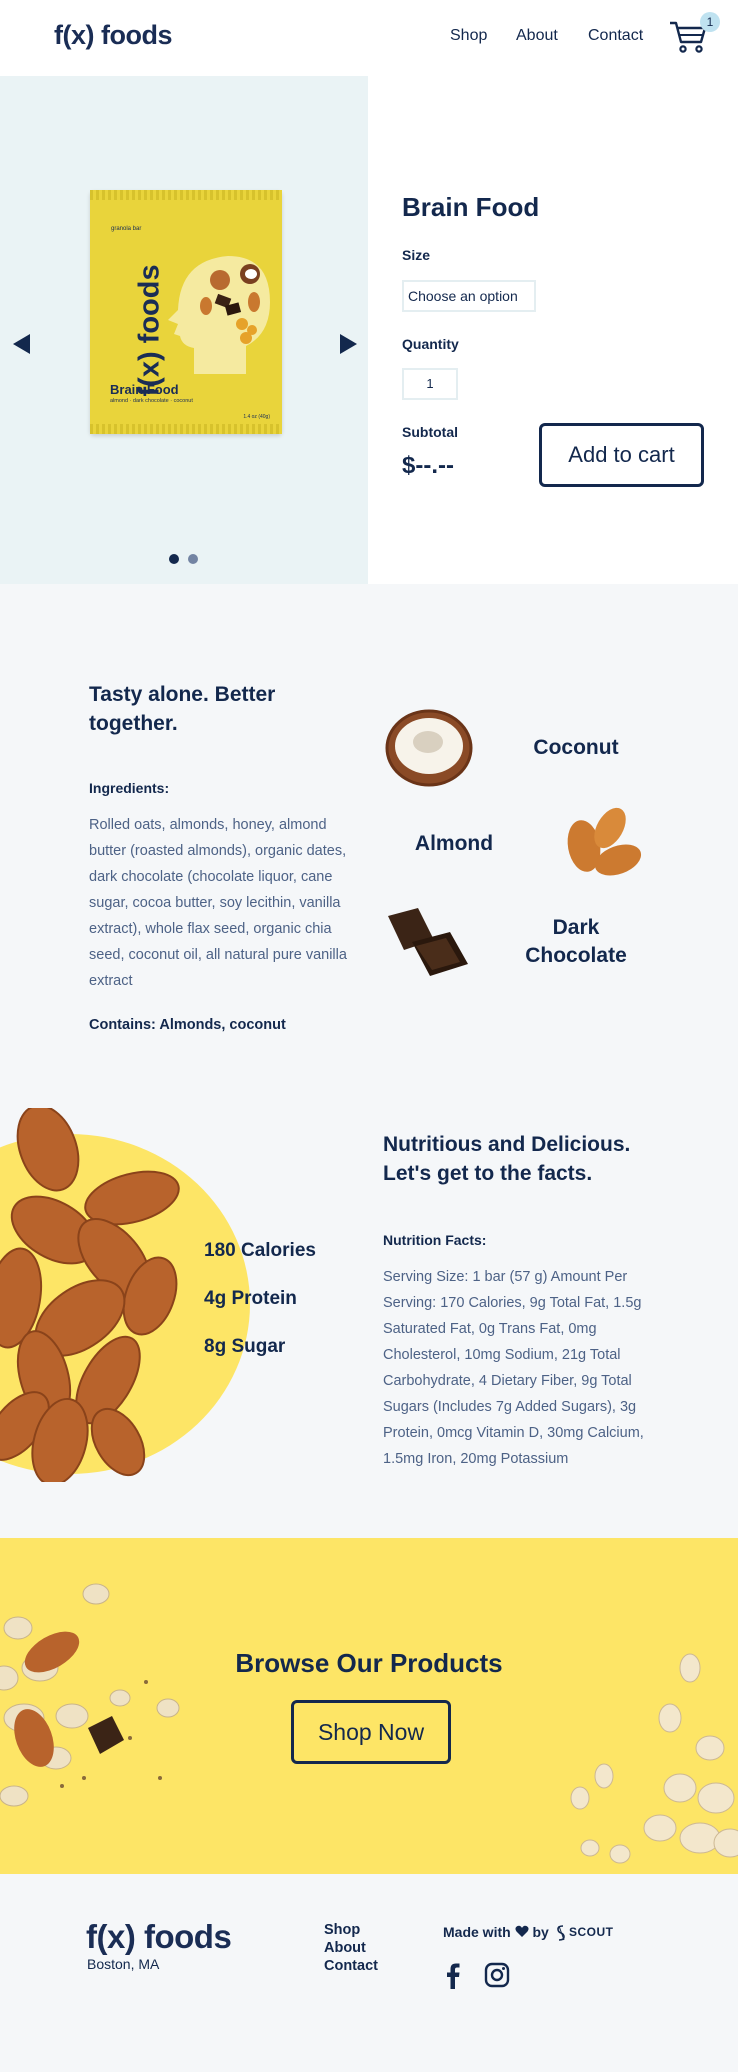 Image resolution: width=738 pixels, height=2072 pixels. Describe the element at coordinates (123, 1964) in the screenshot. I see `footer-city: Boston, MA` at that location.